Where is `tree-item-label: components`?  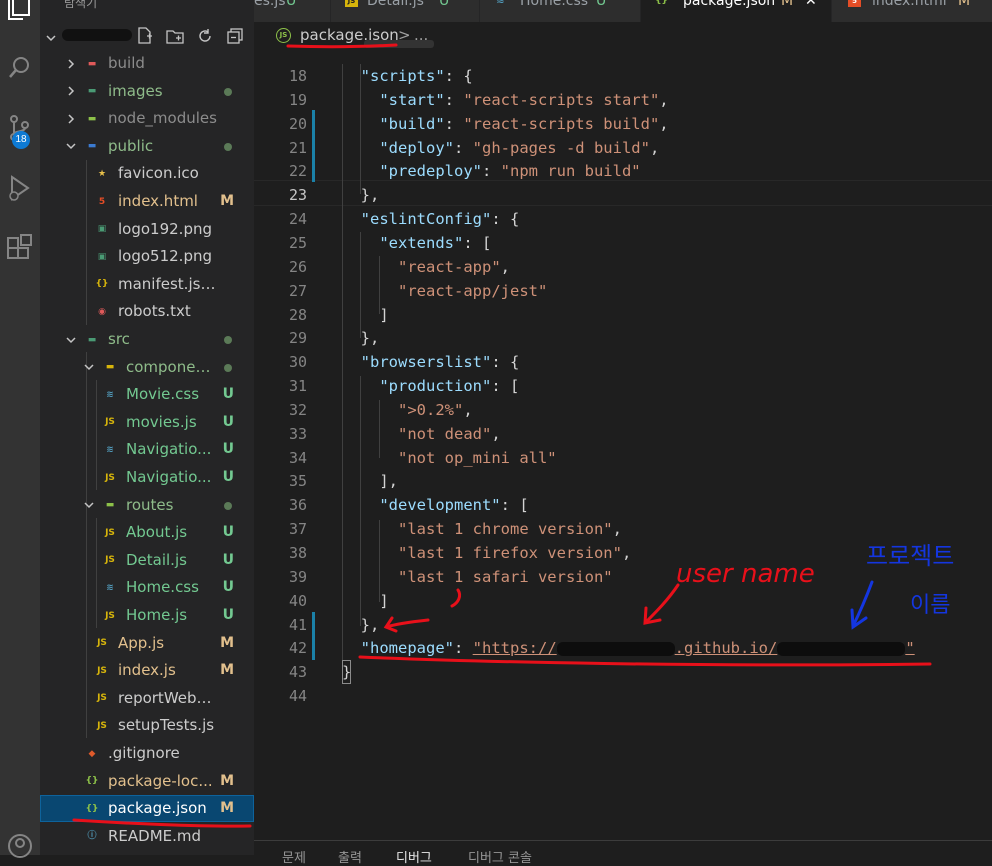
tree-item-label: components is located at coordinates (172, 366).